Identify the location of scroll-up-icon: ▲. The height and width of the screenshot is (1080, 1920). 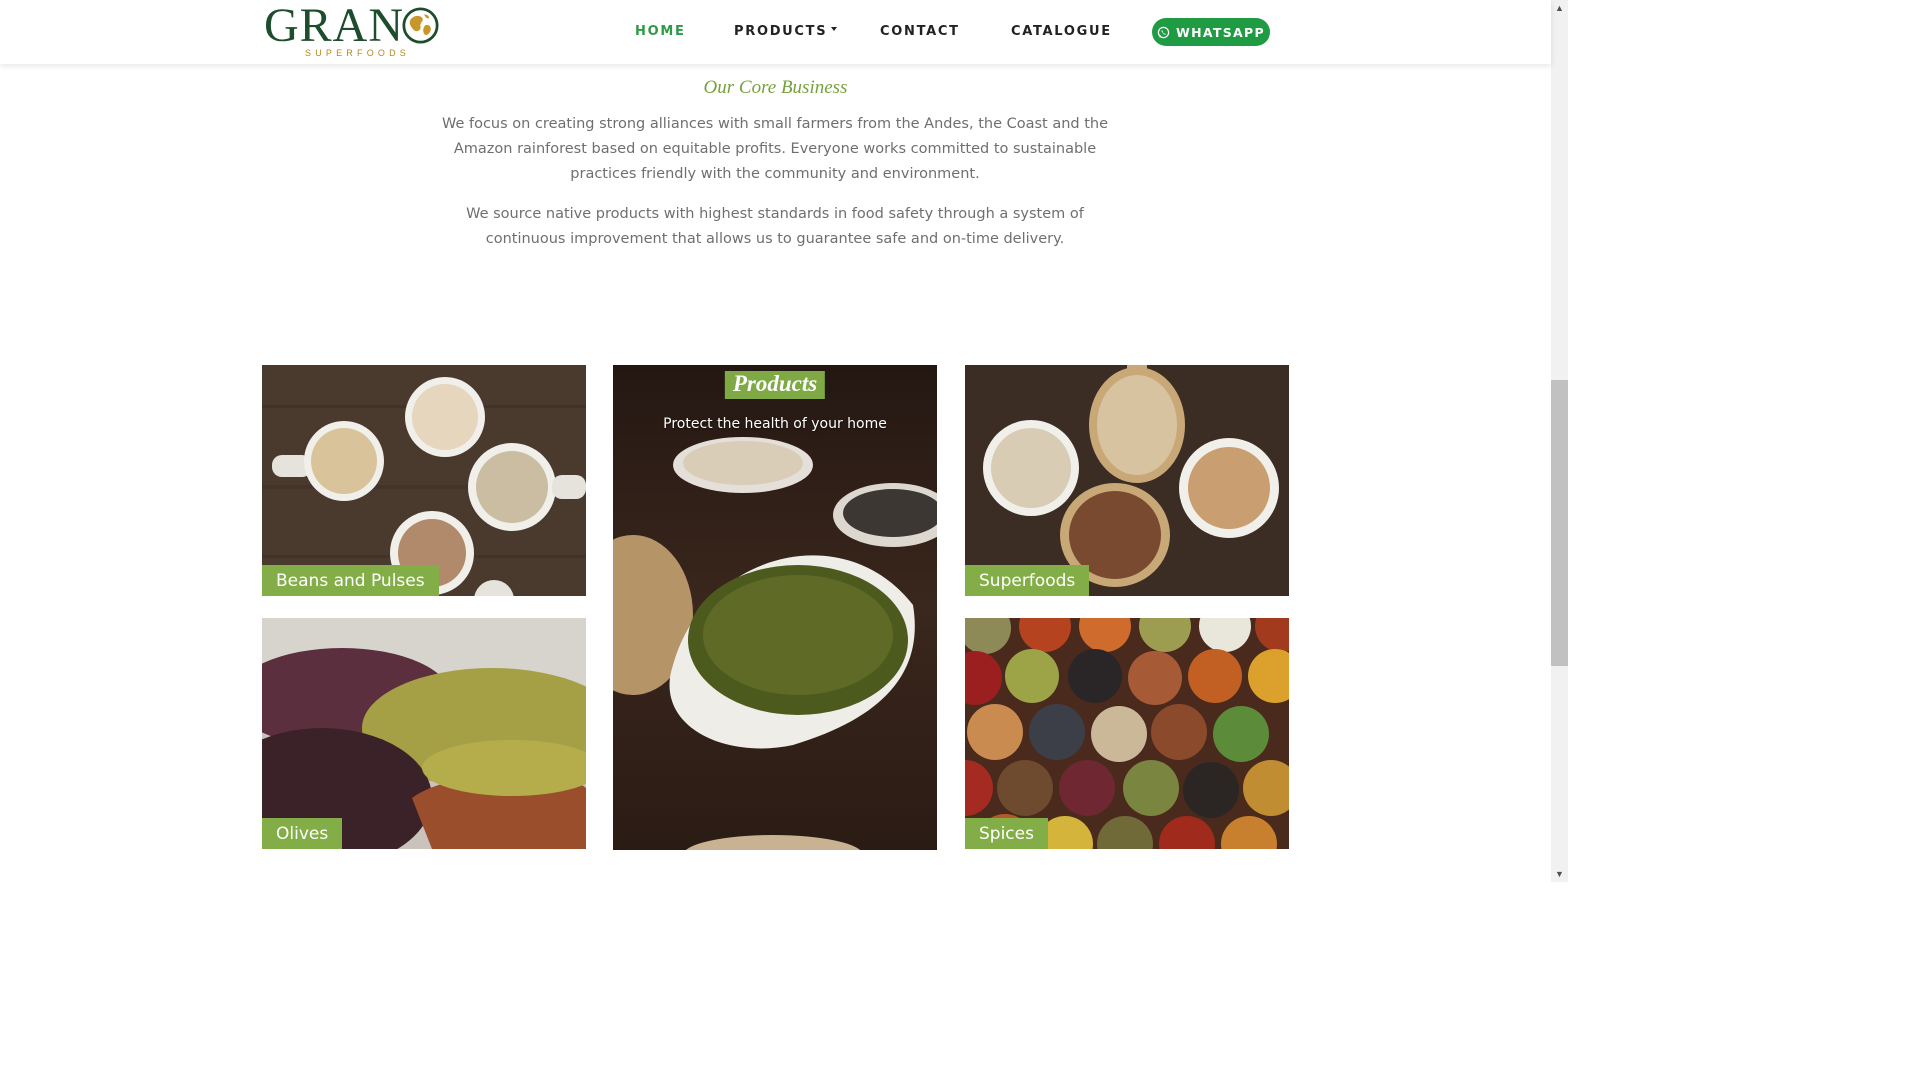
(1559, 8).